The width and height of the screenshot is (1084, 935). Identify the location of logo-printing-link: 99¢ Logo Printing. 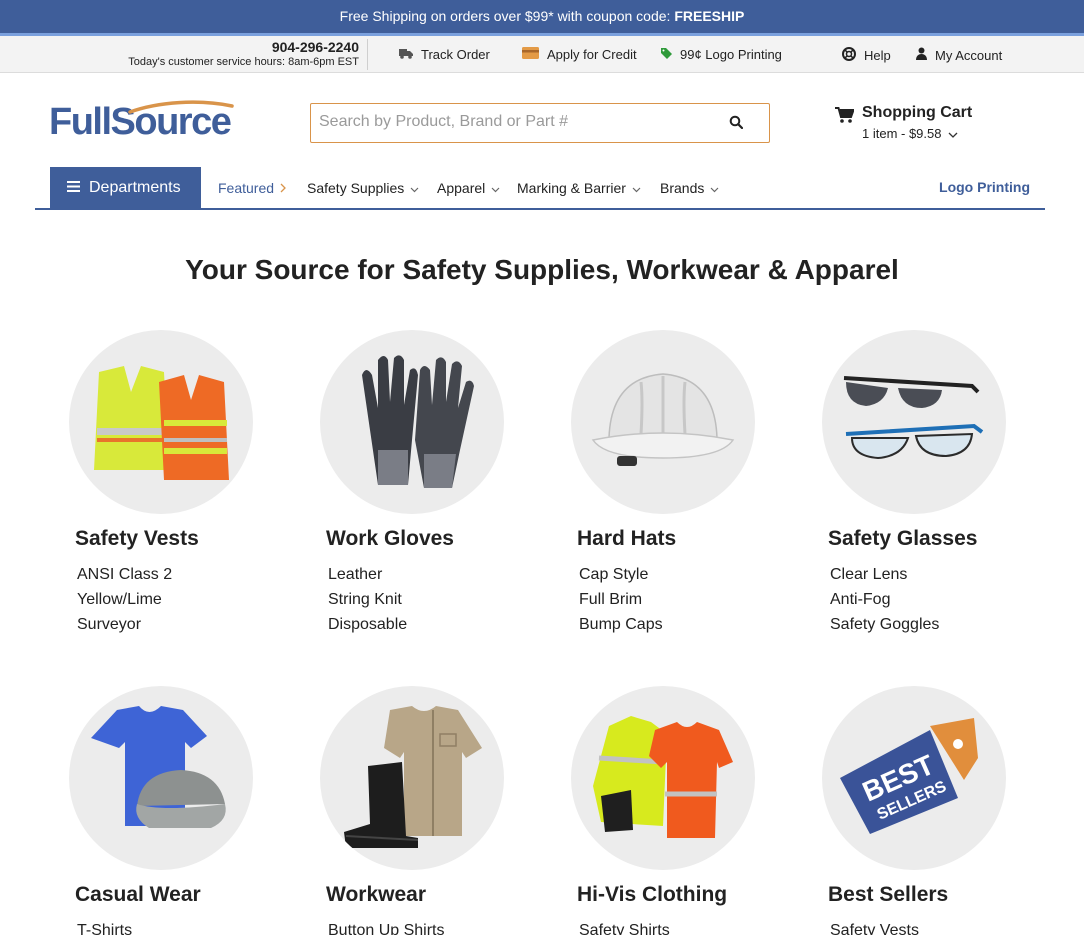
(721, 54).